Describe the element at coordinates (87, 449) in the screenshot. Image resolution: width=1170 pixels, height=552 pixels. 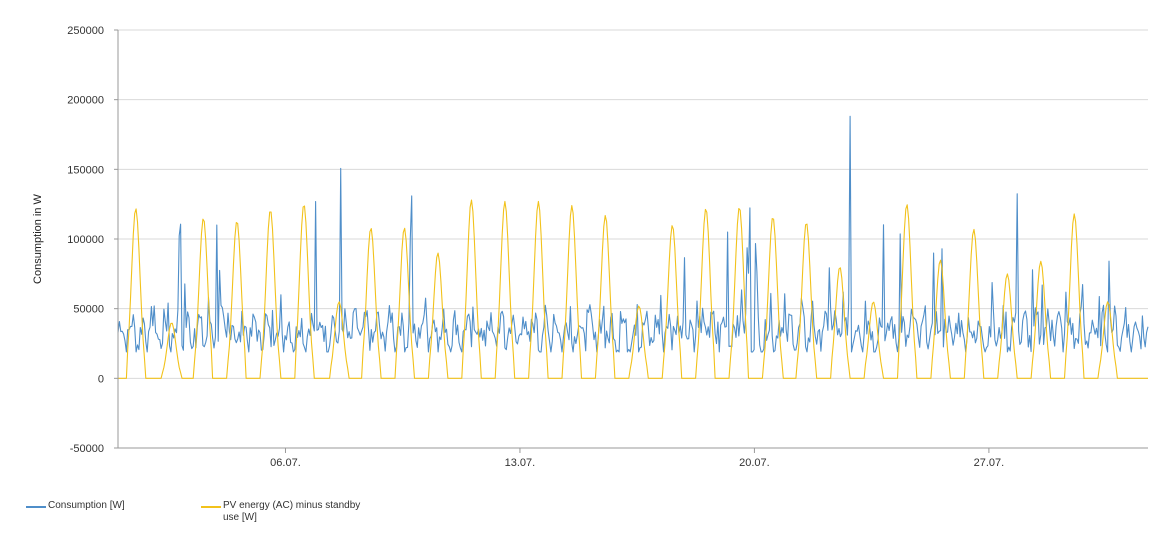
I see `y-tick-label: -50000` at that location.